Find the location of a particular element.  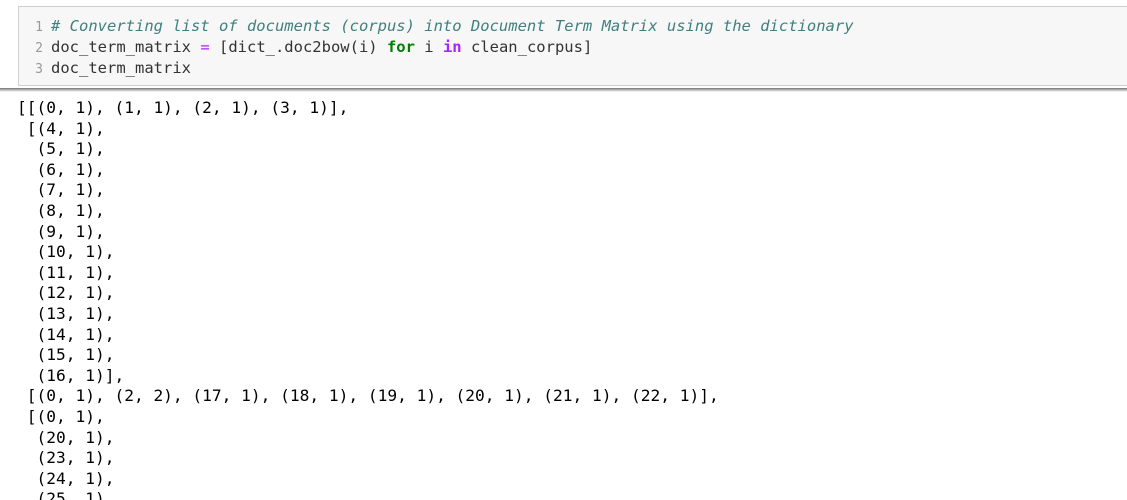

output-line: [[(0, 1), (1, 1), (2, 1), (3, 1)], is located at coordinates (183, 107).